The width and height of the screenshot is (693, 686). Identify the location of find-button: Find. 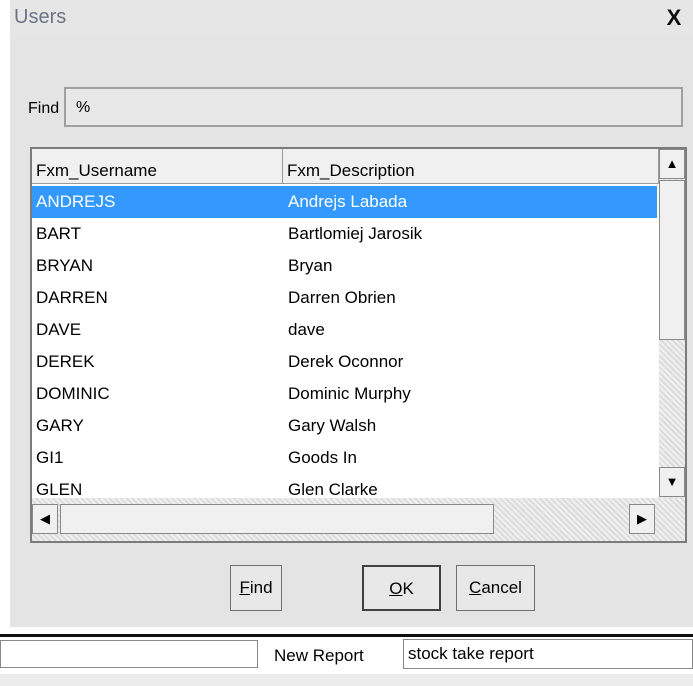
(256, 588).